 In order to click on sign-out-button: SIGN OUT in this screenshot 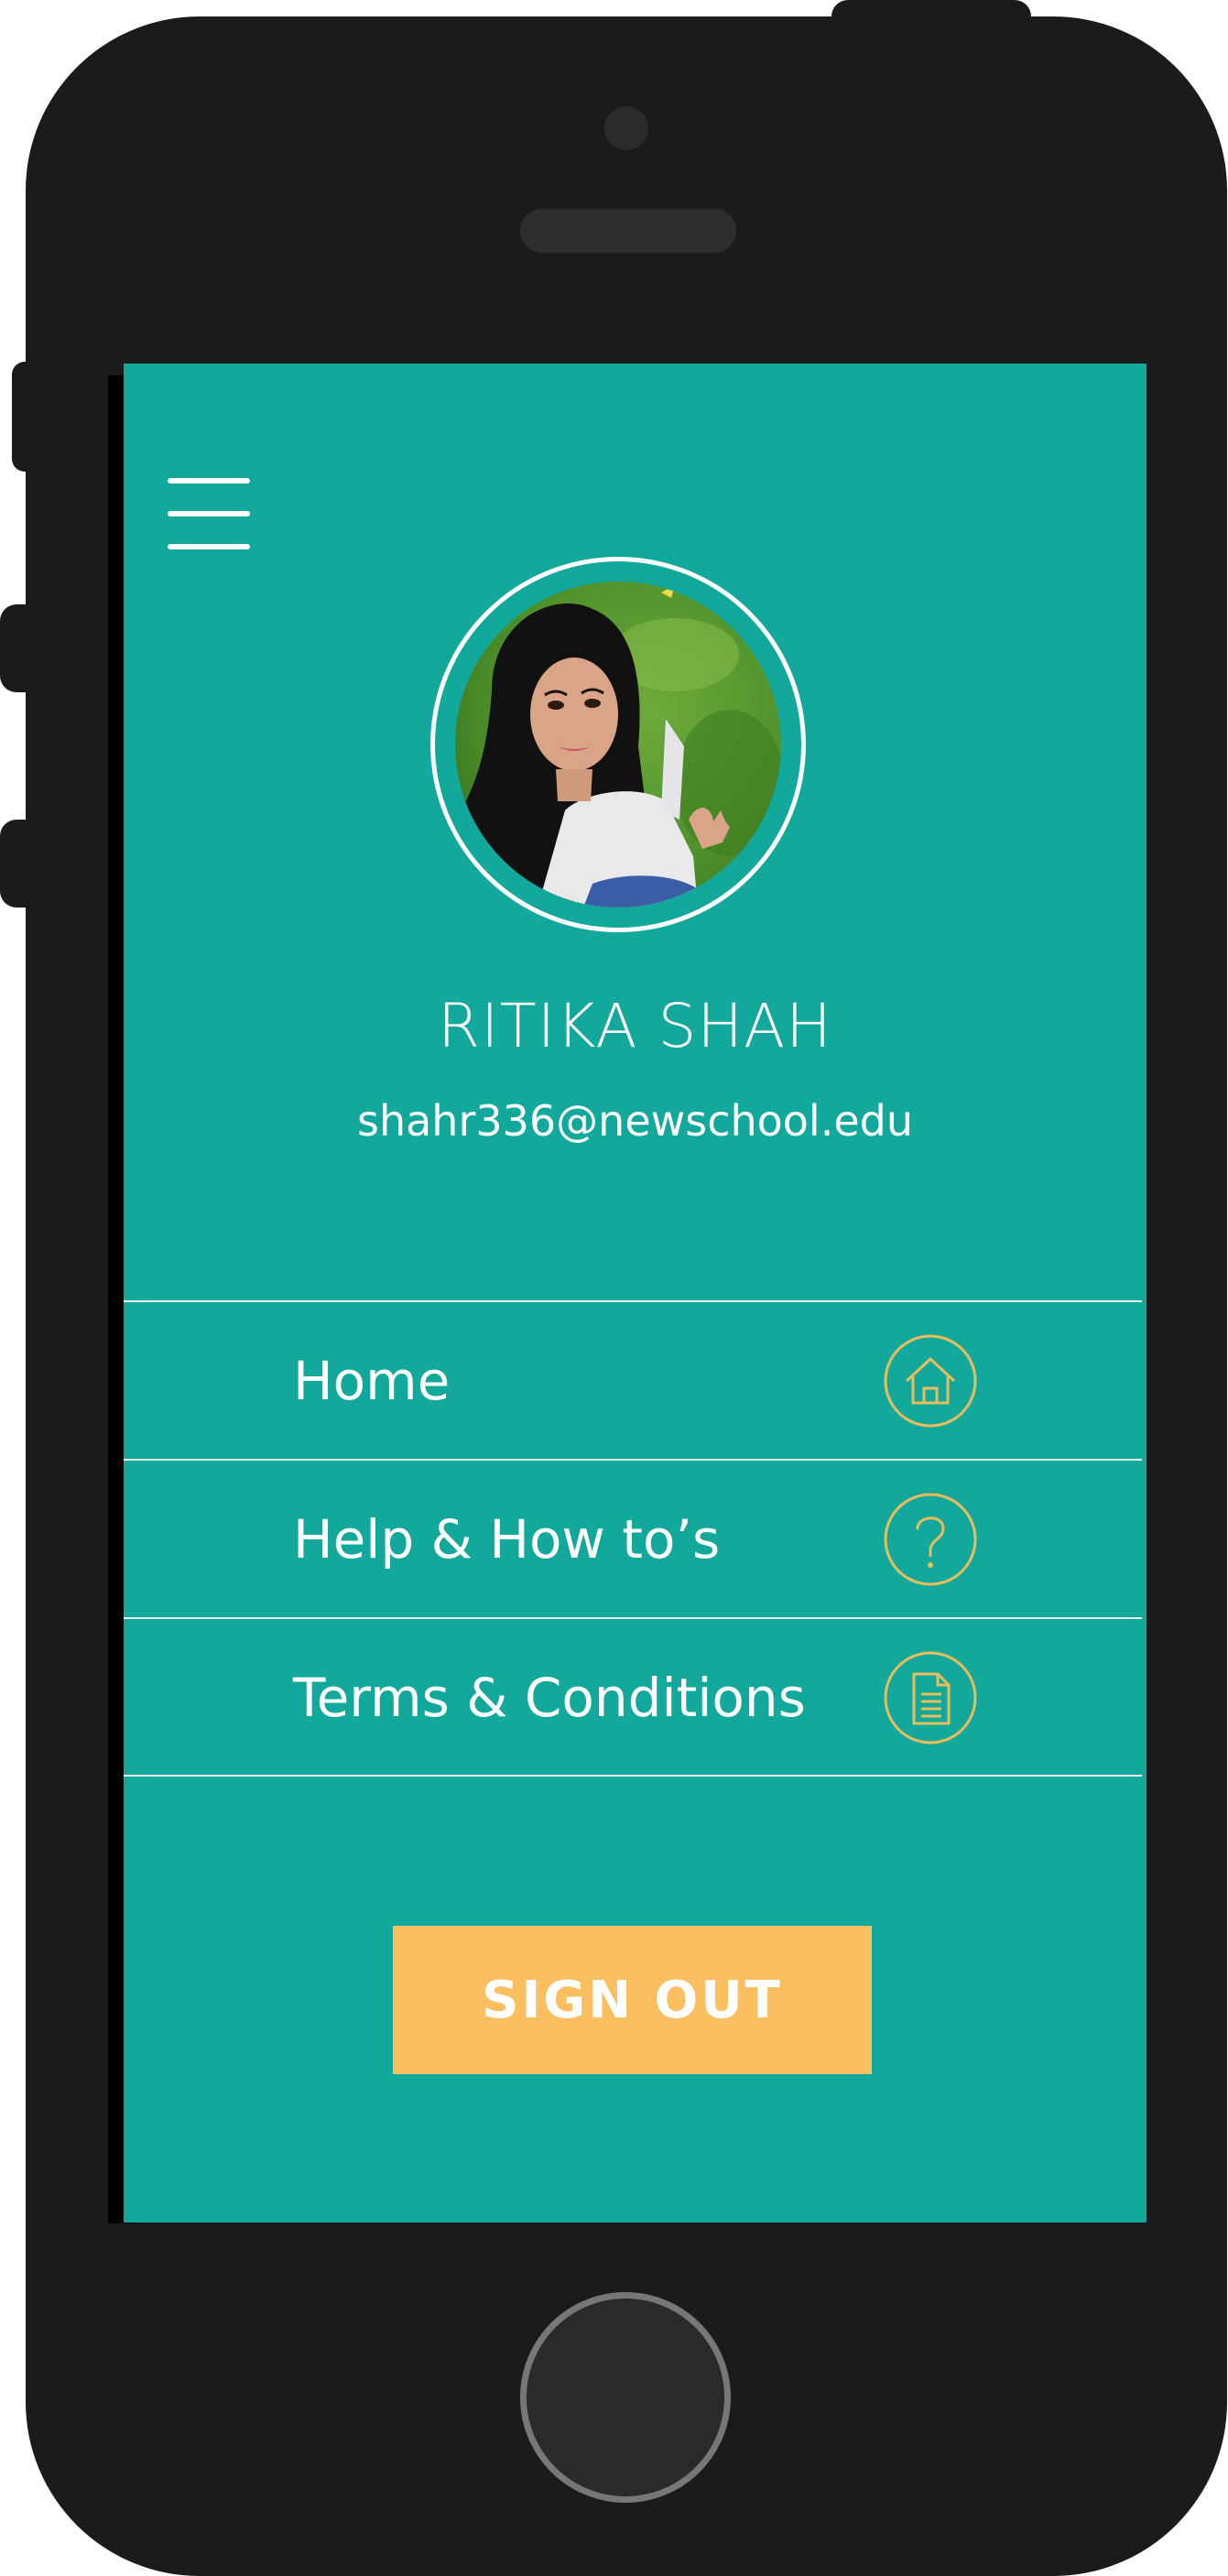, I will do `click(632, 2000)`.